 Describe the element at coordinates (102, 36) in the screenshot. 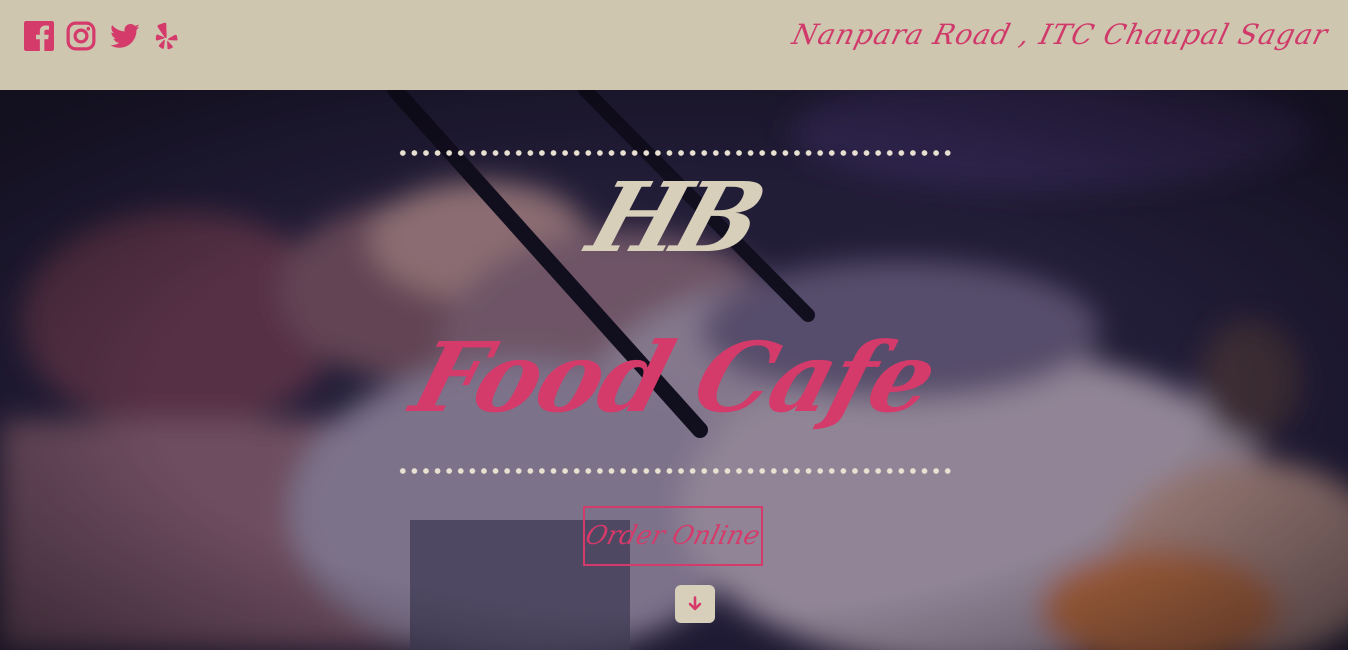

I see `social-links` at that location.